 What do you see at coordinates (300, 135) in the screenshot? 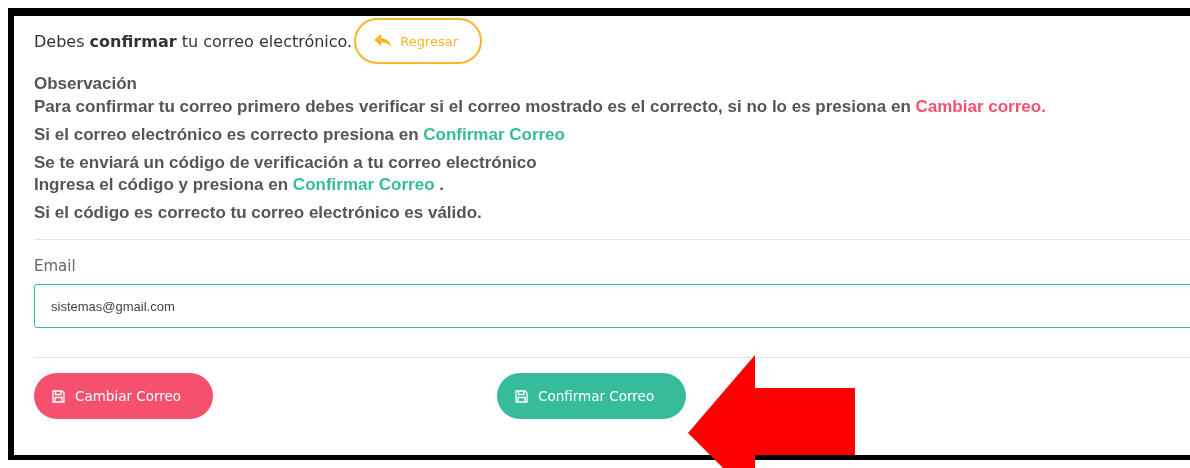
I see `instruction-text: Si el correo electrónico es correcto presiona en Confirmar Correo` at bounding box center [300, 135].